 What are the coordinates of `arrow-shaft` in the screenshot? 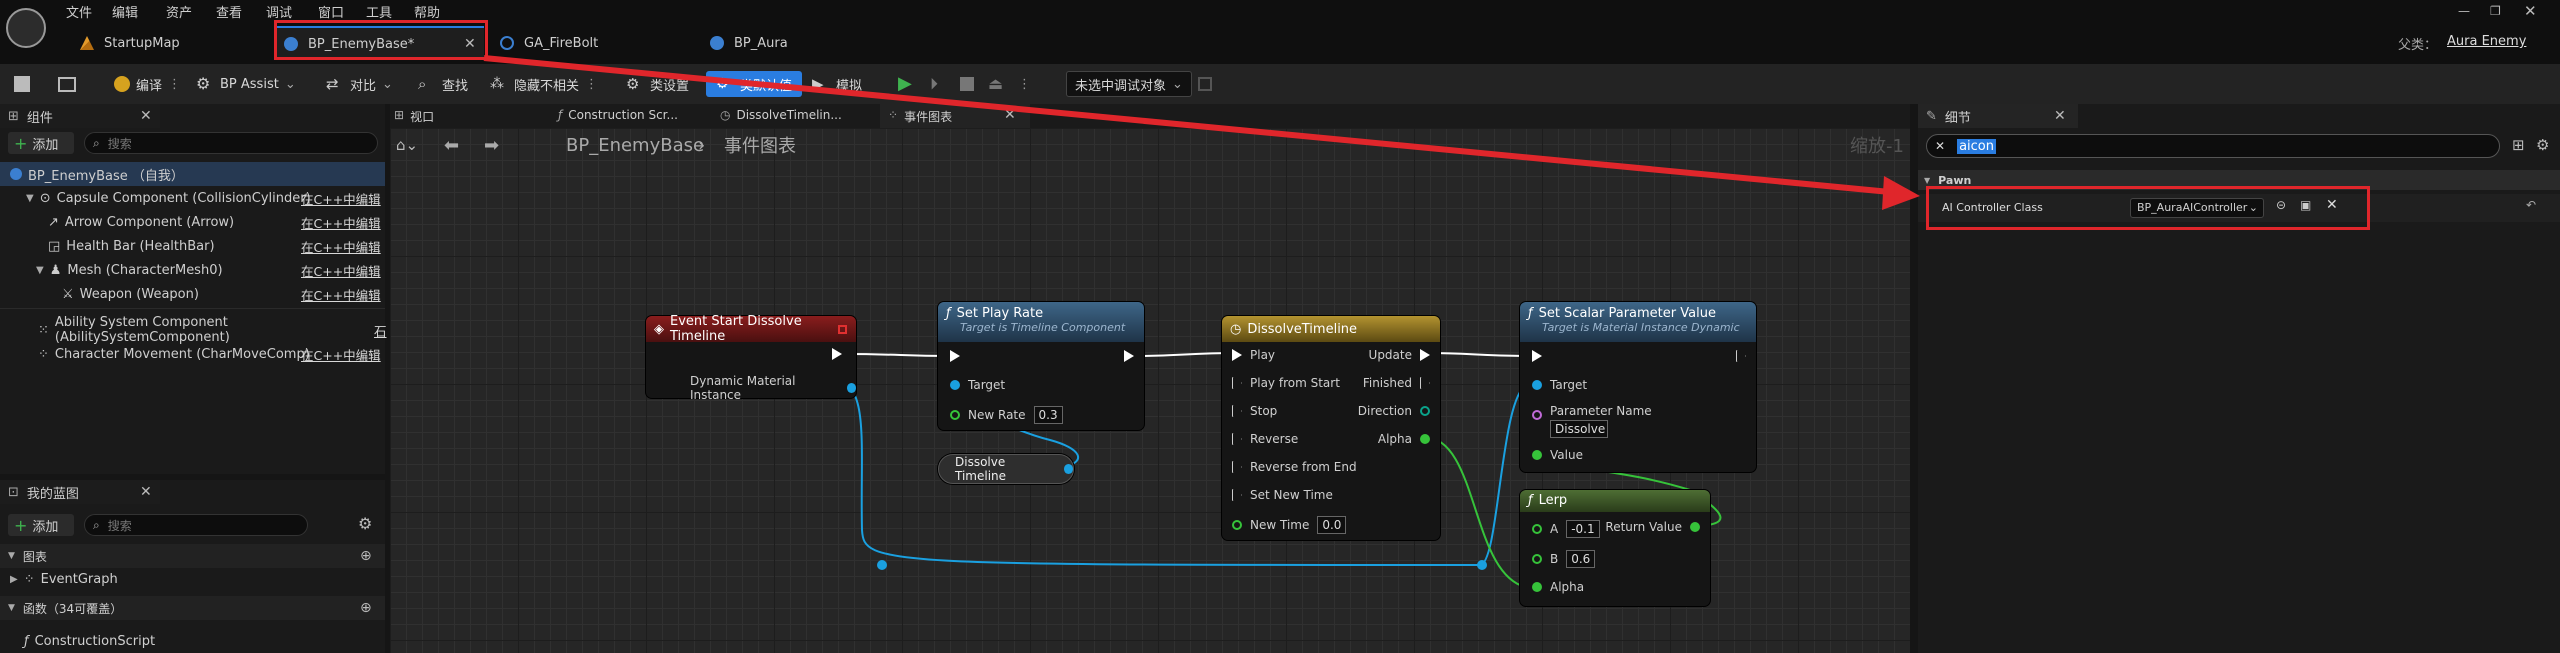 It's located at (1187, 125).